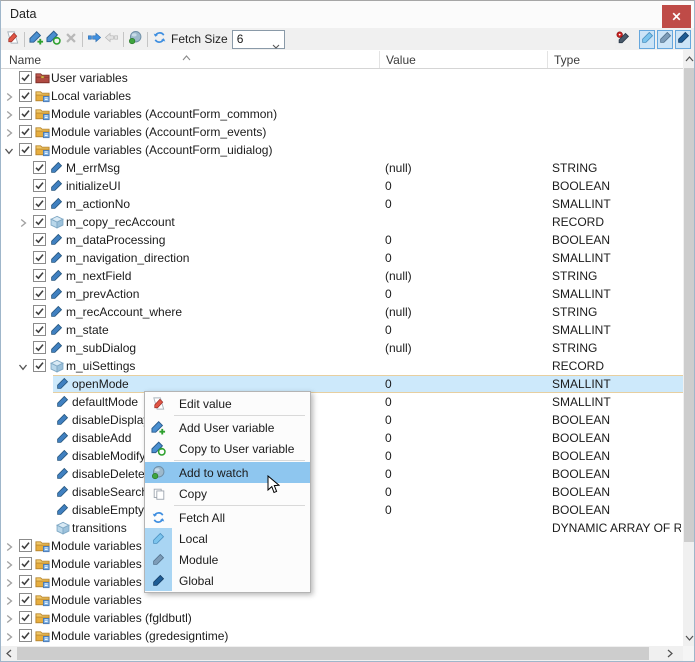 The image size is (695, 662). Describe the element at coordinates (689, 305) in the screenshot. I see `vertical-scrollbar-thumb` at that location.